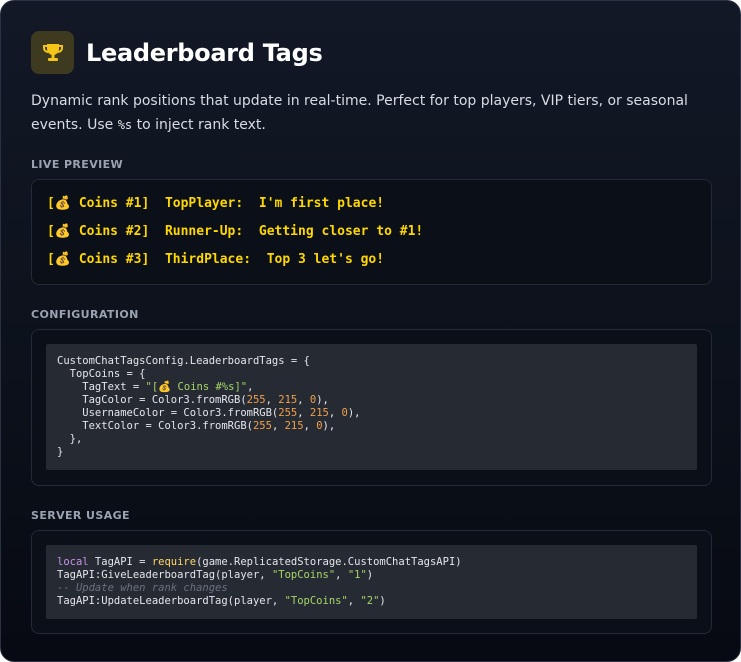  What do you see at coordinates (325, 259) in the screenshot?
I see `preview-message: Top 3 let's go!` at bounding box center [325, 259].